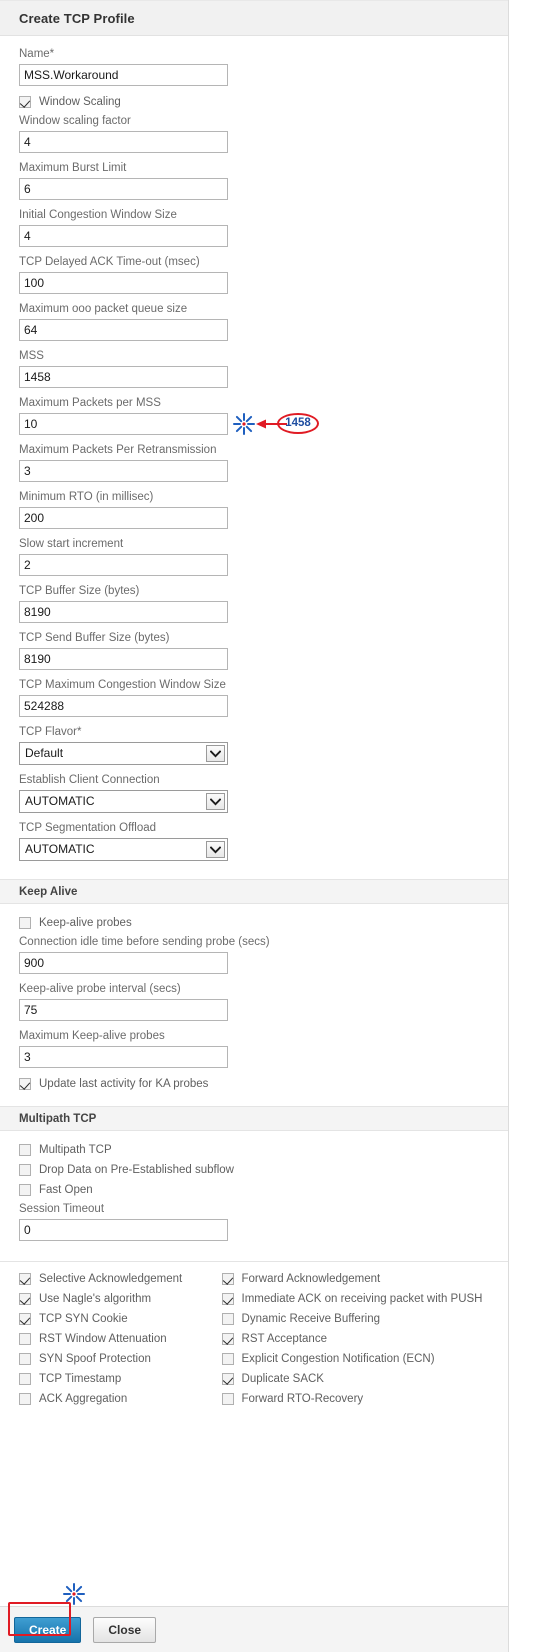  What do you see at coordinates (62, 1209) in the screenshot?
I see `session-timeout-label: Session Timeout` at bounding box center [62, 1209].